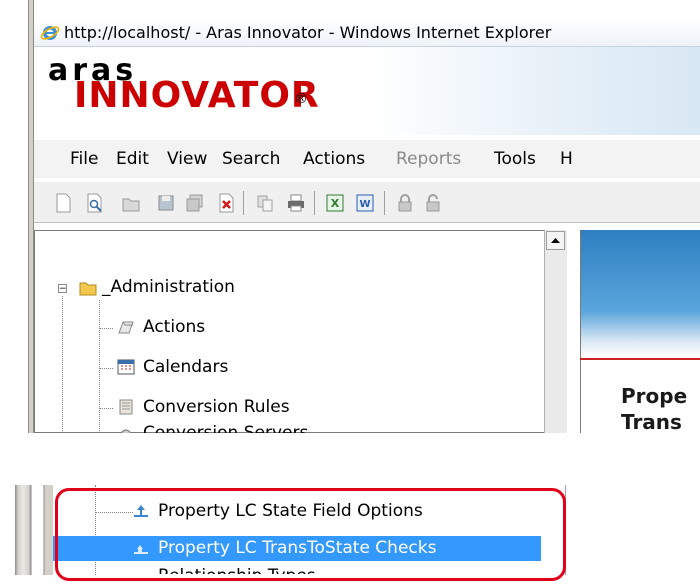 This screenshot has width=700, height=585. What do you see at coordinates (185, 367) in the screenshot?
I see `tree-item-calendars: Calendars` at bounding box center [185, 367].